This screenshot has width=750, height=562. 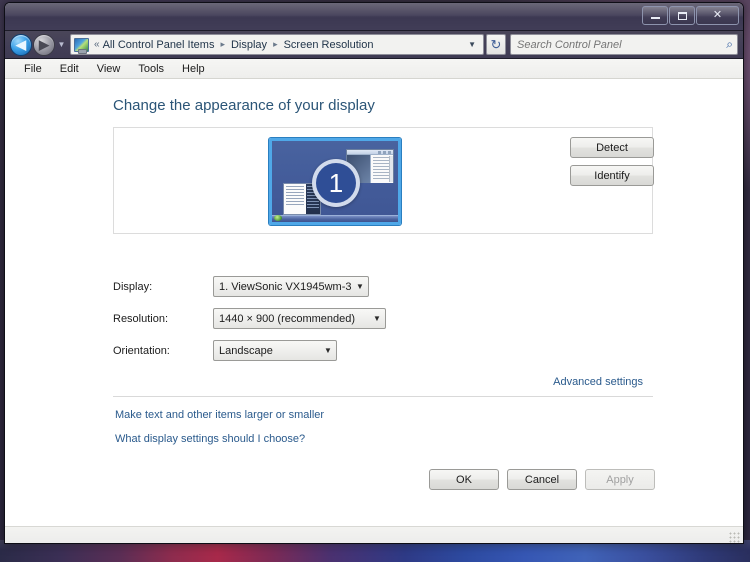 I want to click on menu-bar: File Edit View Tools Help, so click(x=374, y=69).